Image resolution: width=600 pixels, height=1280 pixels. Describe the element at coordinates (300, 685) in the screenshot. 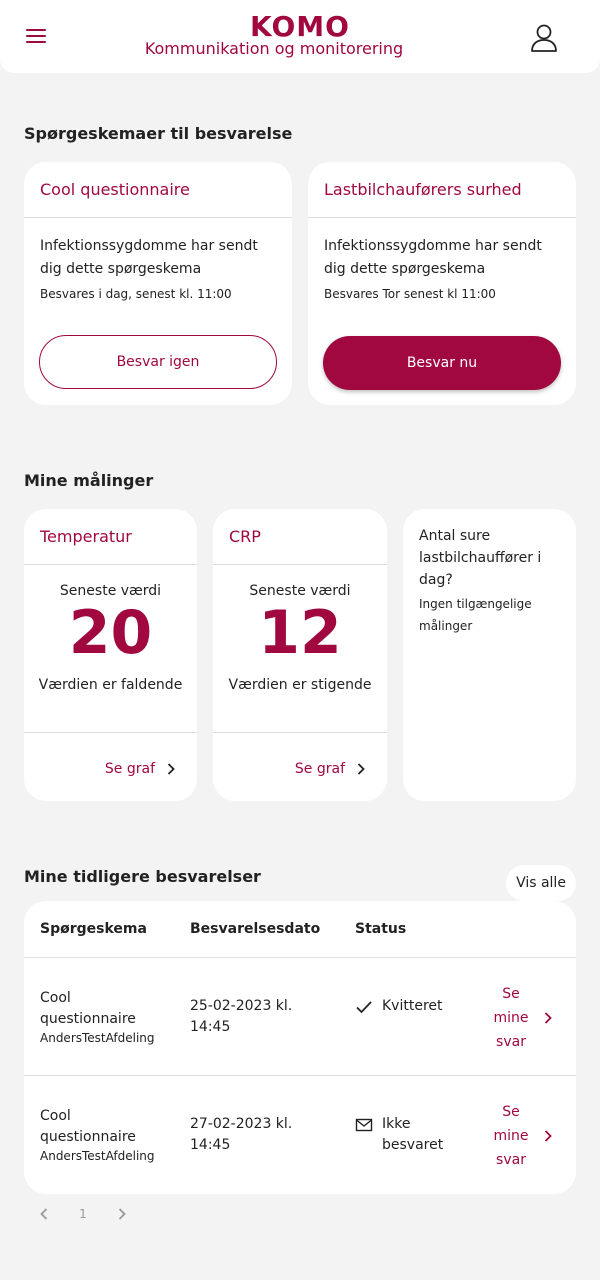

I see `value-trend: Værdien er stigende` at that location.